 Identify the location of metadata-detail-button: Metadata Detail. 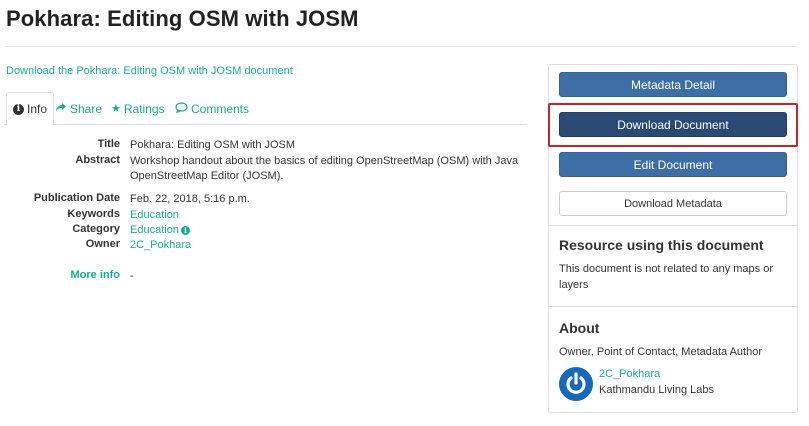
(673, 84).